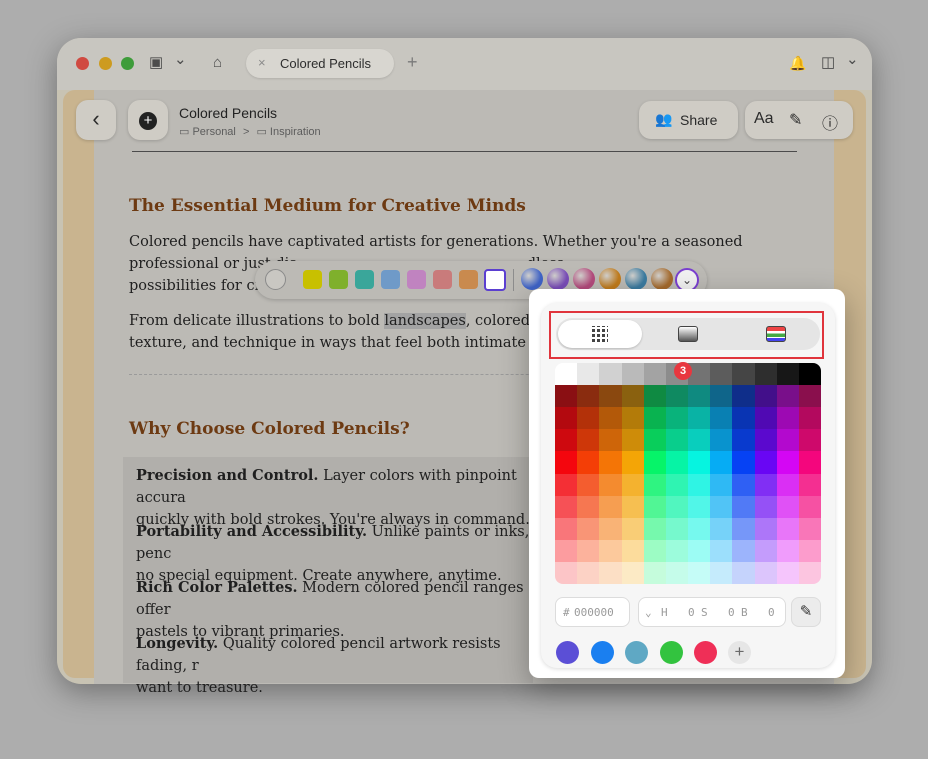  Describe the element at coordinates (830, 122) in the screenshot. I see `info-icon: ⓘ` at that location.